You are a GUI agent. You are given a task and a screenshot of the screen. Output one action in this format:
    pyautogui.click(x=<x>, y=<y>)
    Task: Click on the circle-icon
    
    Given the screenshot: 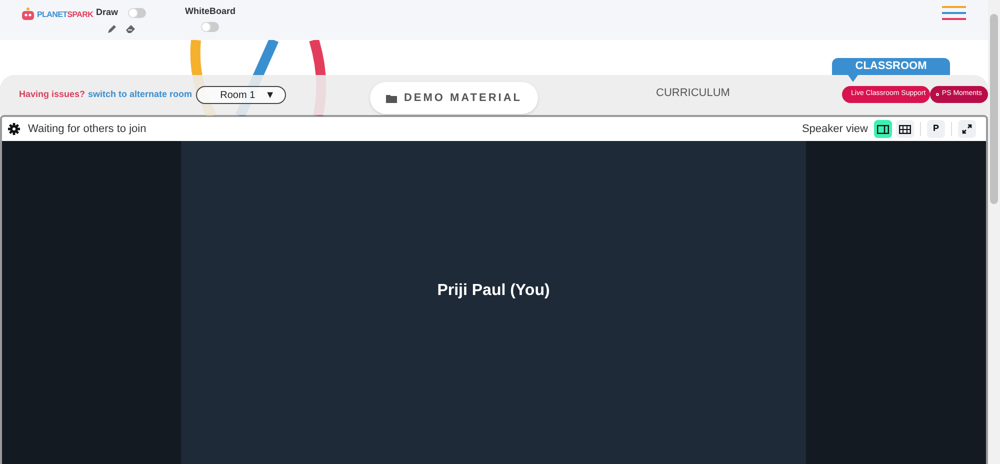 What is the action you would take?
    pyautogui.click(x=937, y=94)
    